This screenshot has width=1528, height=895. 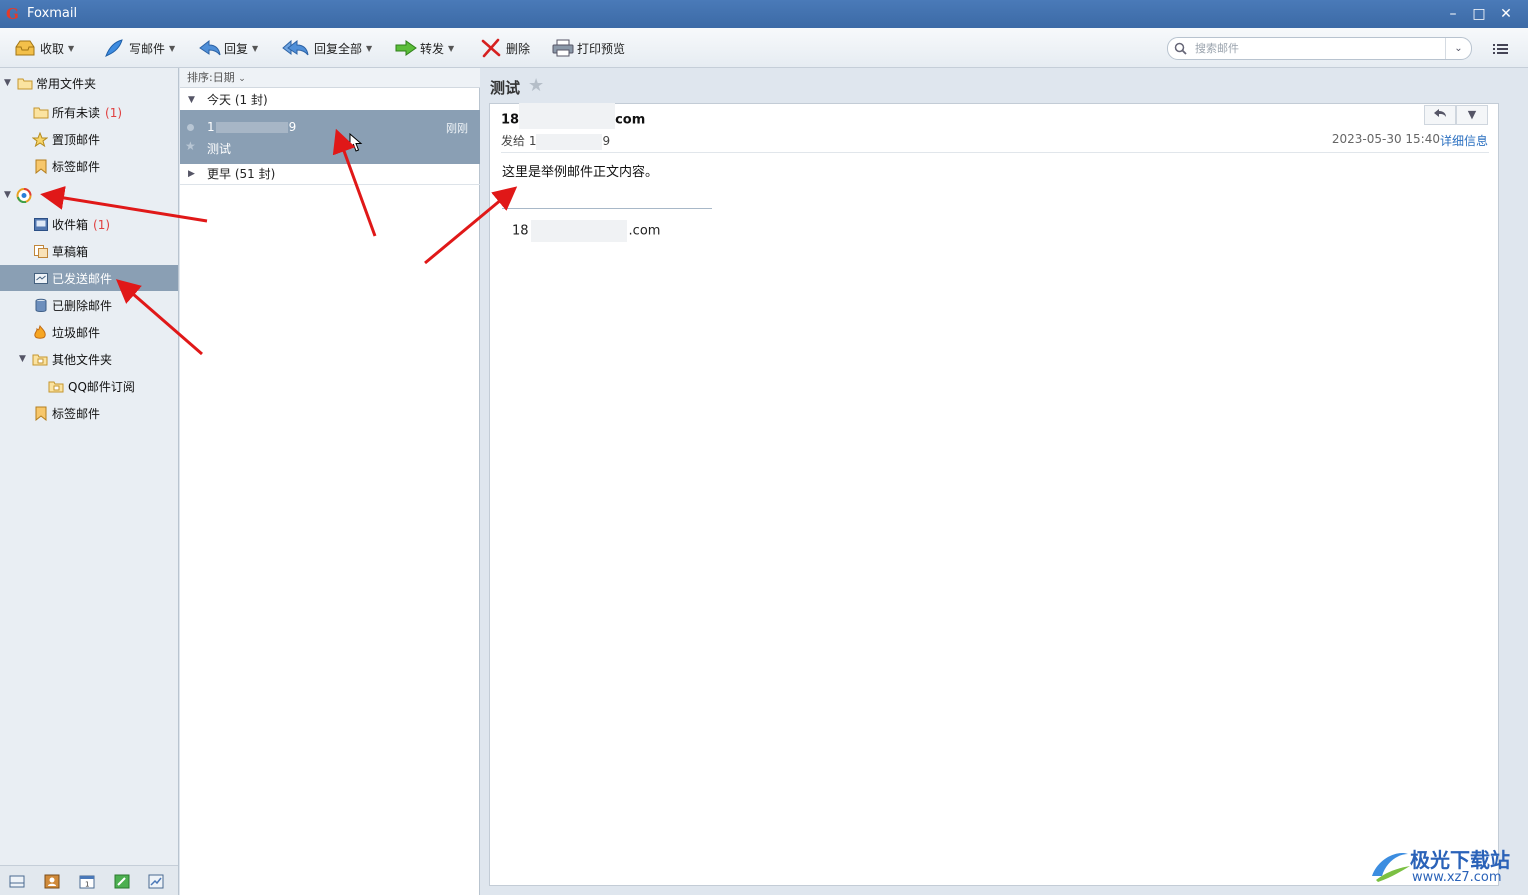 I want to click on reply-dropdown-icon: ▼, so click(x=255, y=48).